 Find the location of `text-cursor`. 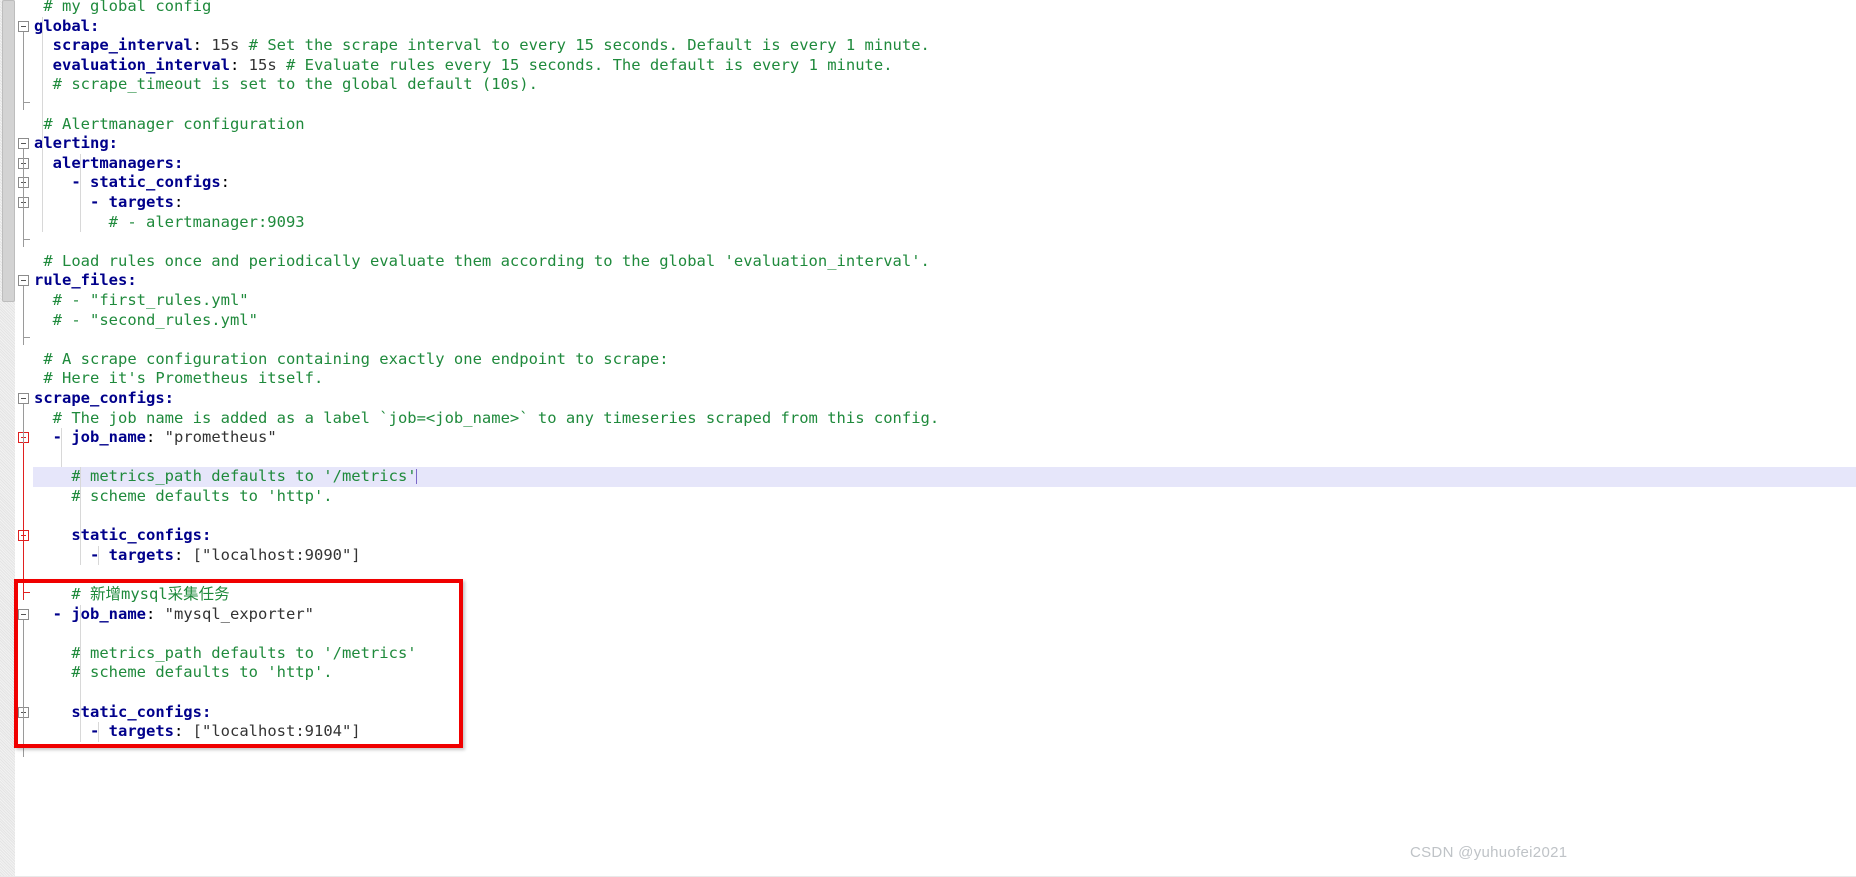

text-cursor is located at coordinates (416, 477).